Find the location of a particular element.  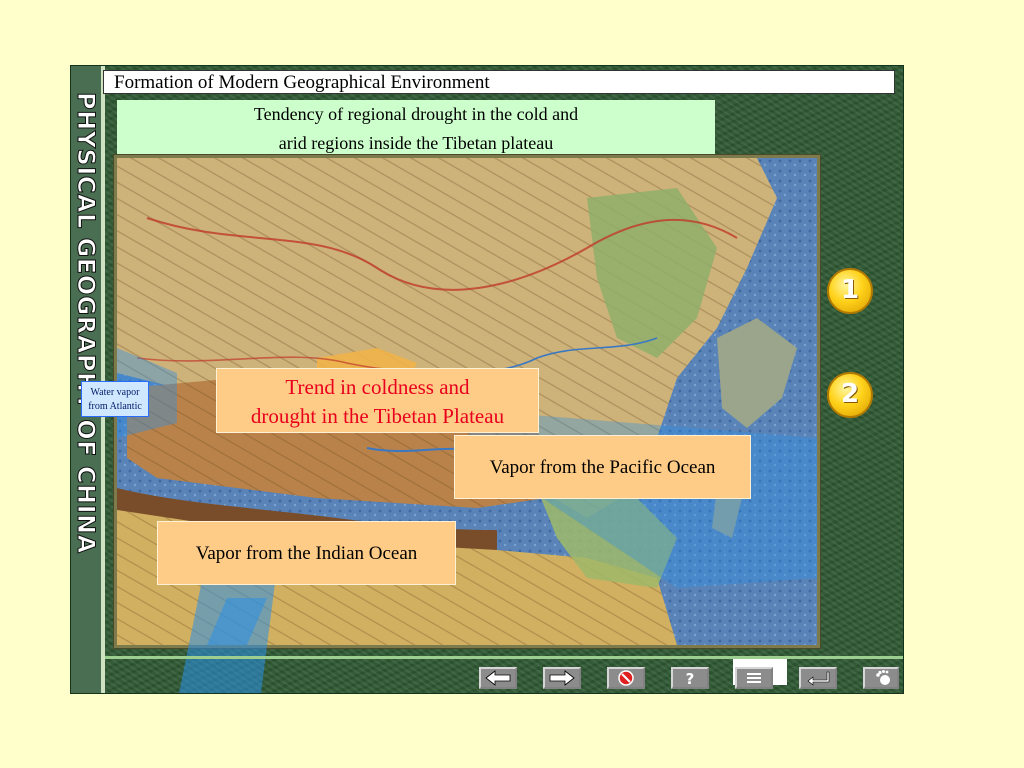

help-icon: ? is located at coordinates (690, 678).